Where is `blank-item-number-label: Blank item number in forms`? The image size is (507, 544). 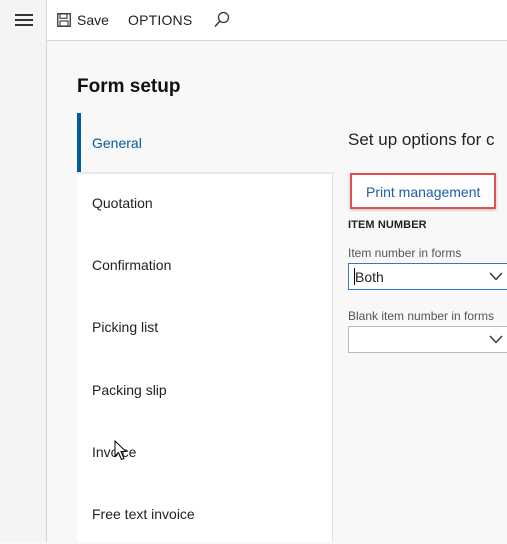 blank-item-number-label: Blank item number in forms is located at coordinates (421, 316).